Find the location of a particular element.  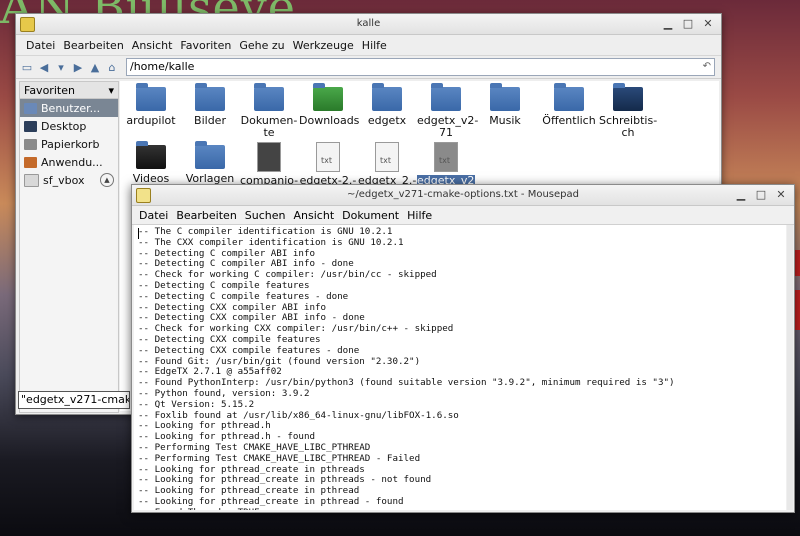

desktop-folder-icon is located at coordinates (628, 97).